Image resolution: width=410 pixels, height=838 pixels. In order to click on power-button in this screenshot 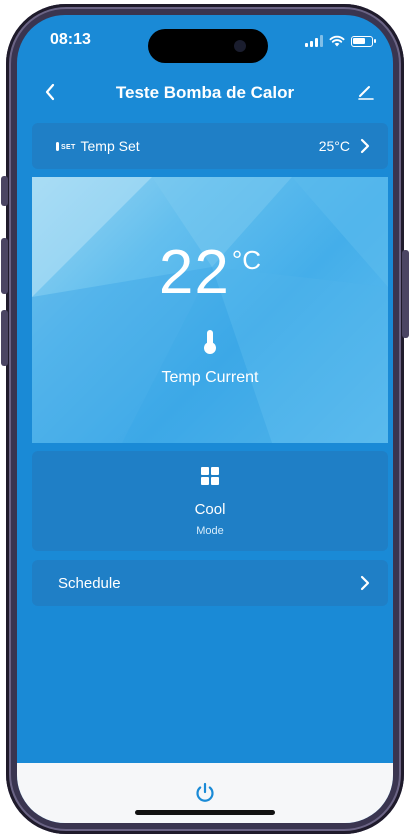, I will do `click(205, 793)`.